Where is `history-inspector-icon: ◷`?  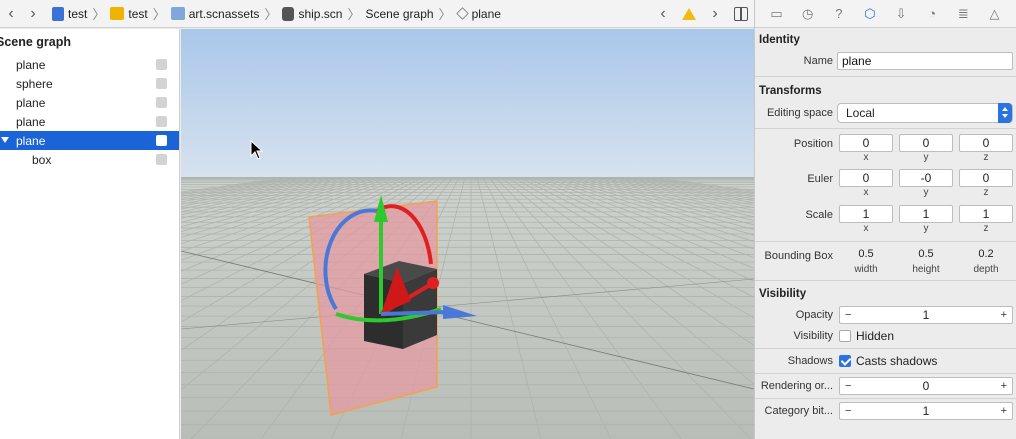 history-inspector-icon: ◷ is located at coordinates (808, 14).